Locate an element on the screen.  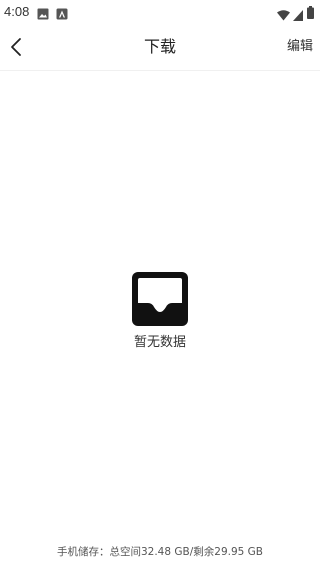
android-icon is located at coordinates (62, 14).